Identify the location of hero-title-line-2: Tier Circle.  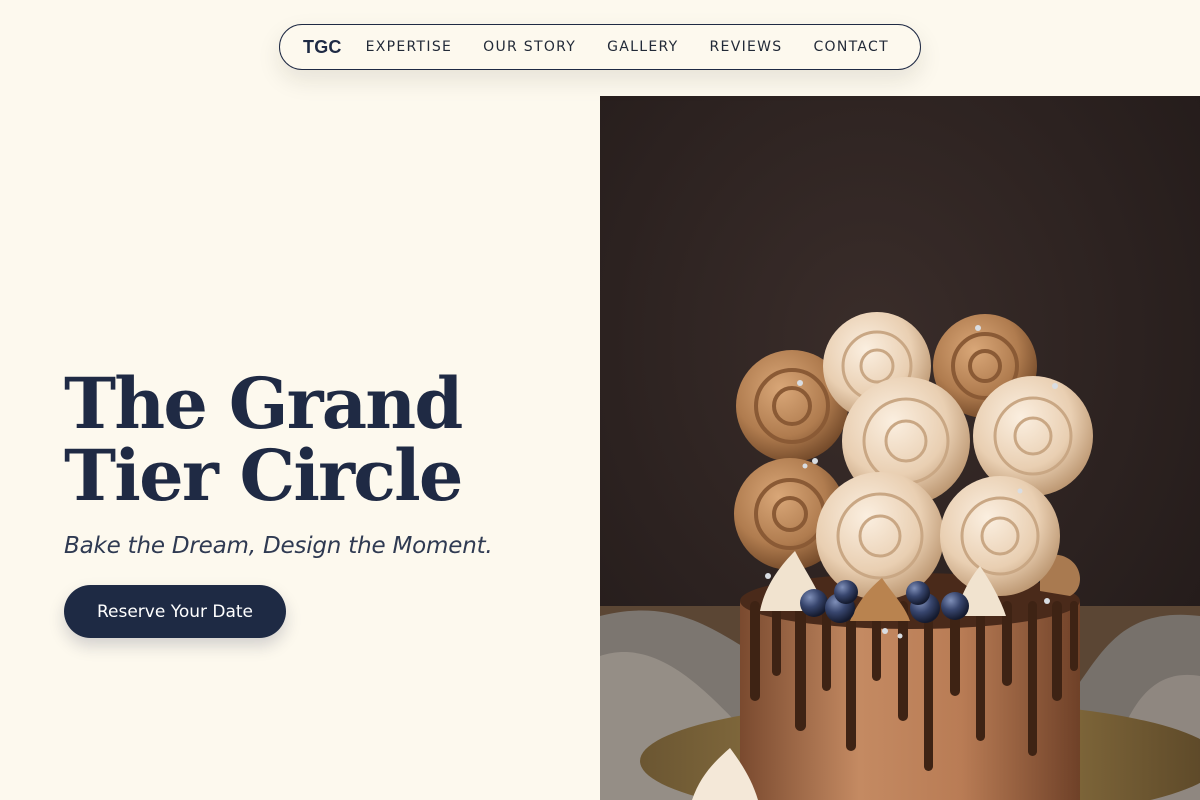
(263, 475).